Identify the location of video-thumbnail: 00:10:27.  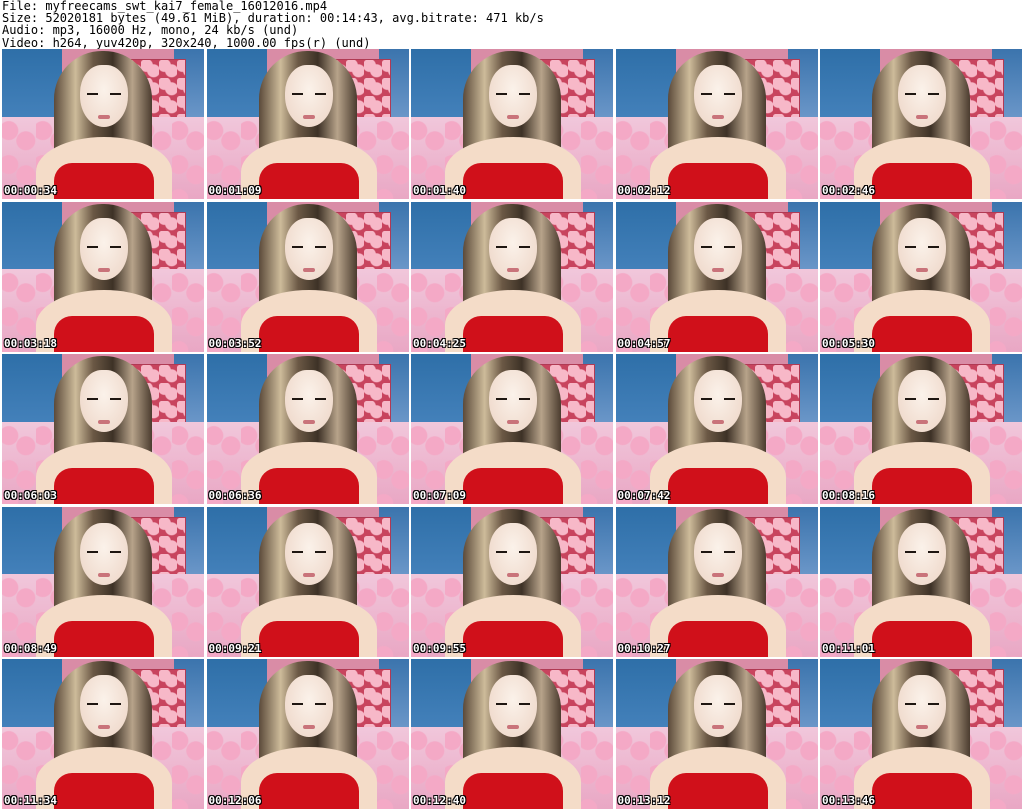
(716, 581).